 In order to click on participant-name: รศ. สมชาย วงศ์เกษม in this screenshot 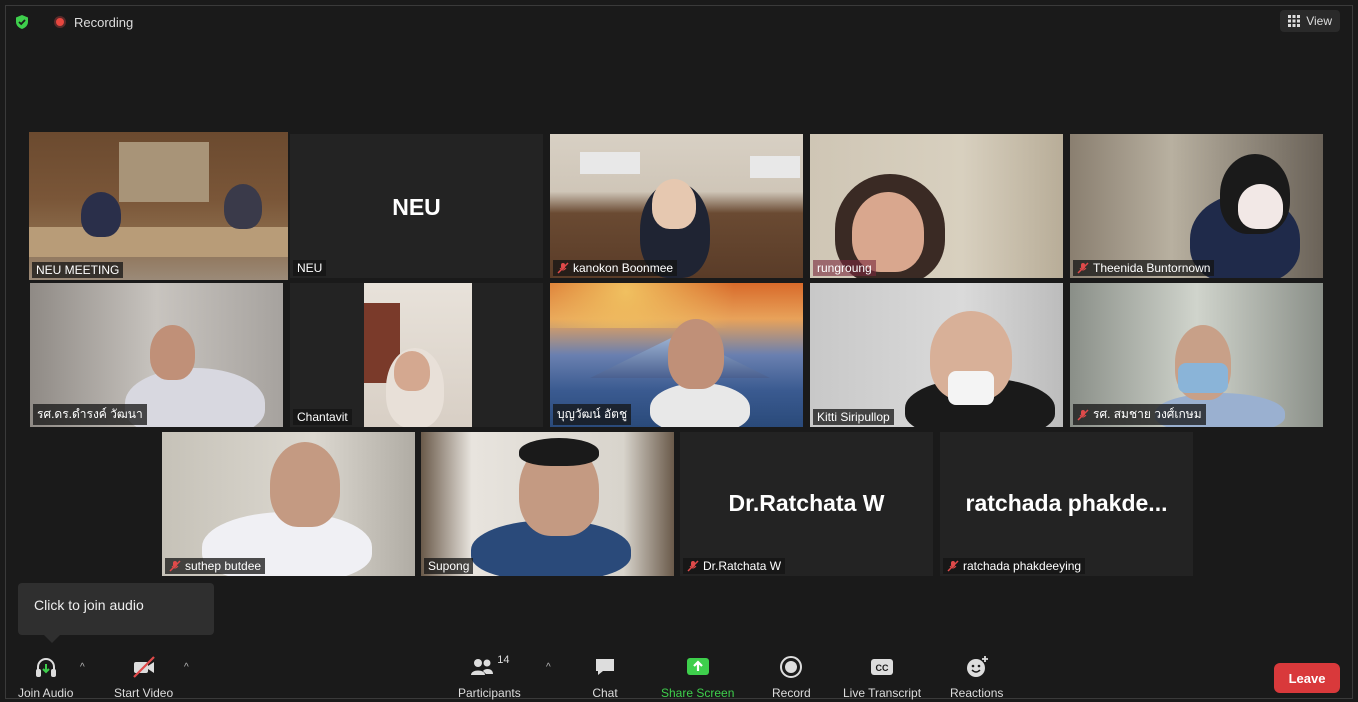, I will do `click(1147, 414)`.